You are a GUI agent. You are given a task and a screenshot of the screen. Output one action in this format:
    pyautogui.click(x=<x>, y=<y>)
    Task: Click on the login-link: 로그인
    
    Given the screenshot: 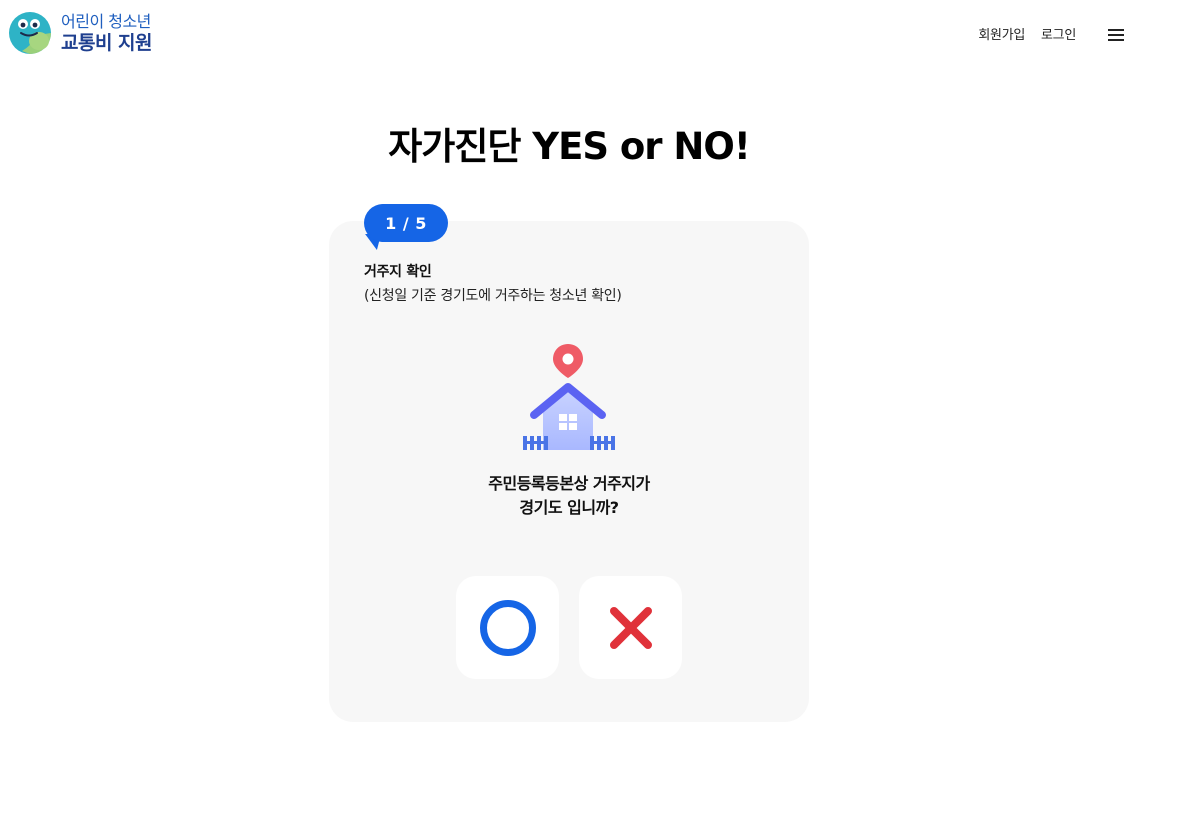 What is the action you would take?
    pyautogui.click(x=1058, y=33)
    